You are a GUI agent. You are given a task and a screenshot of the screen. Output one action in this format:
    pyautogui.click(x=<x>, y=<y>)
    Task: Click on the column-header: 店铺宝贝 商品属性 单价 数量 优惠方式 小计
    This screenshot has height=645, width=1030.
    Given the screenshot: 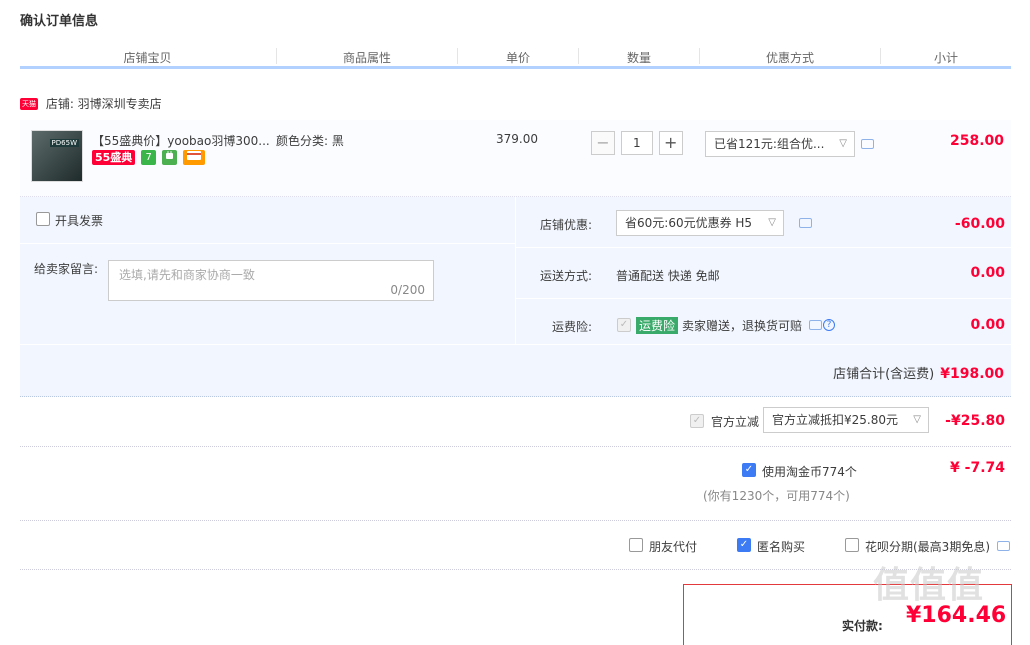 What is the action you would take?
    pyautogui.click(x=515, y=57)
    